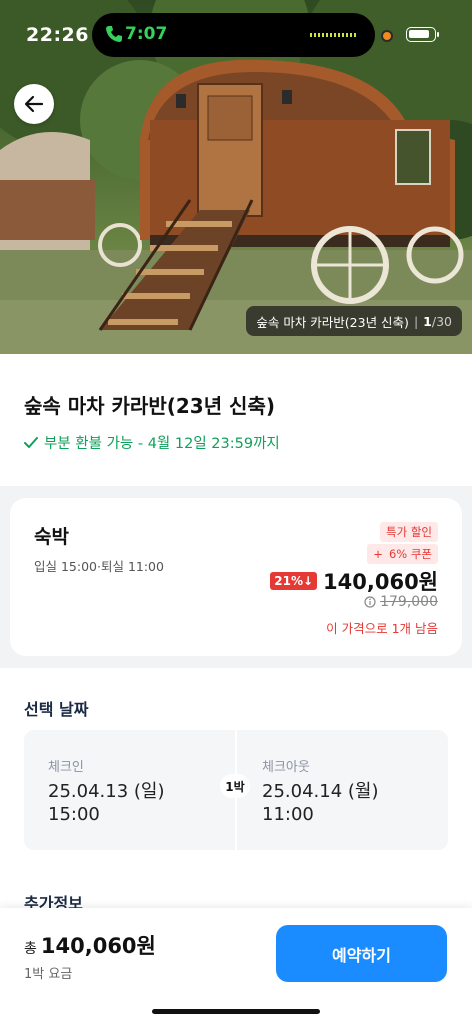 Image resolution: width=472 pixels, height=1024 pixels. I want to click on back-arrow-icon, so click(34, 104).